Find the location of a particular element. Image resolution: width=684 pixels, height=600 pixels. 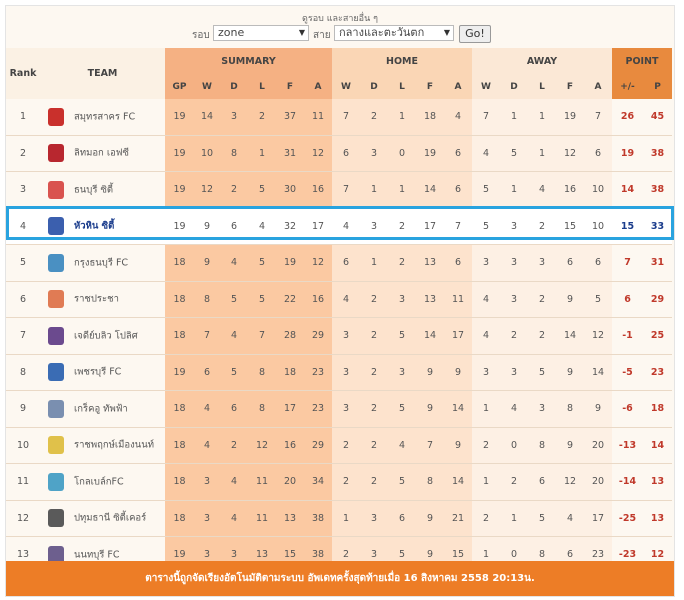

goal-diff-cell: -6 is located at coordinates (627, 409).